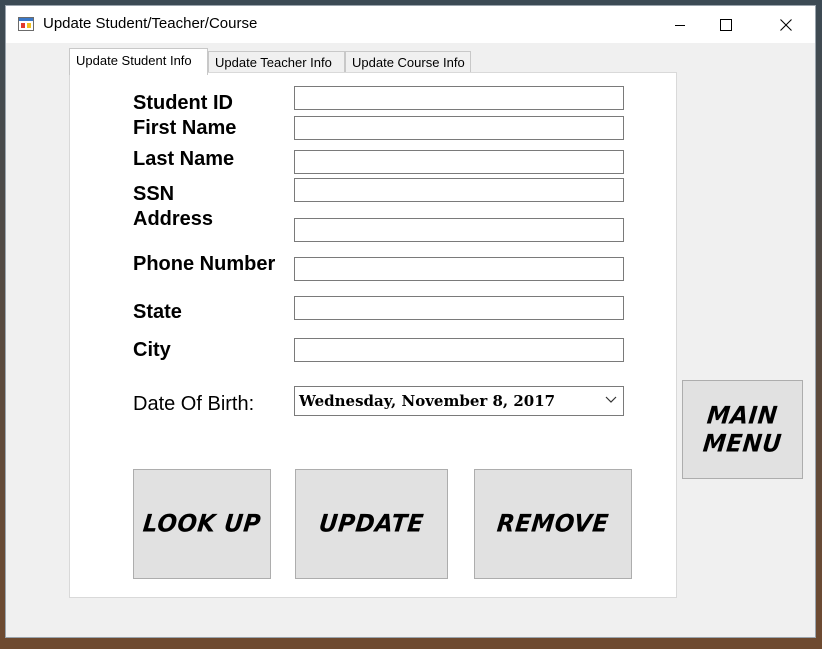 The image size is (822, 649). Describe the element at coordinates (204, 264) in the screenshot. I see `phone-number-label: Phone Number` at that location.